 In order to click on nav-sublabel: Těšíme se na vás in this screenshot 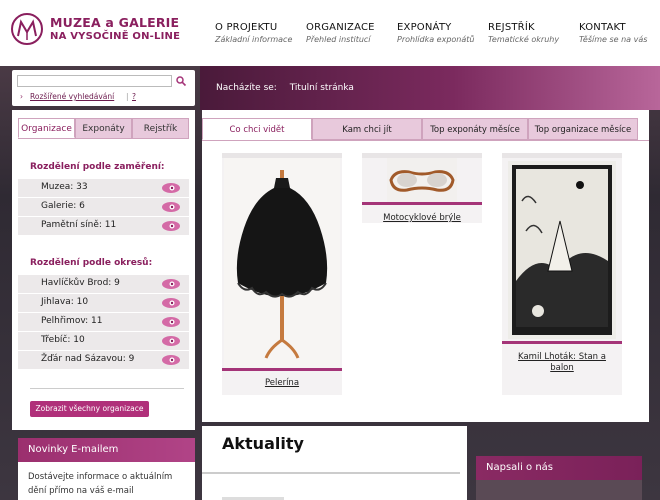, I will do `click(613, 39)`.